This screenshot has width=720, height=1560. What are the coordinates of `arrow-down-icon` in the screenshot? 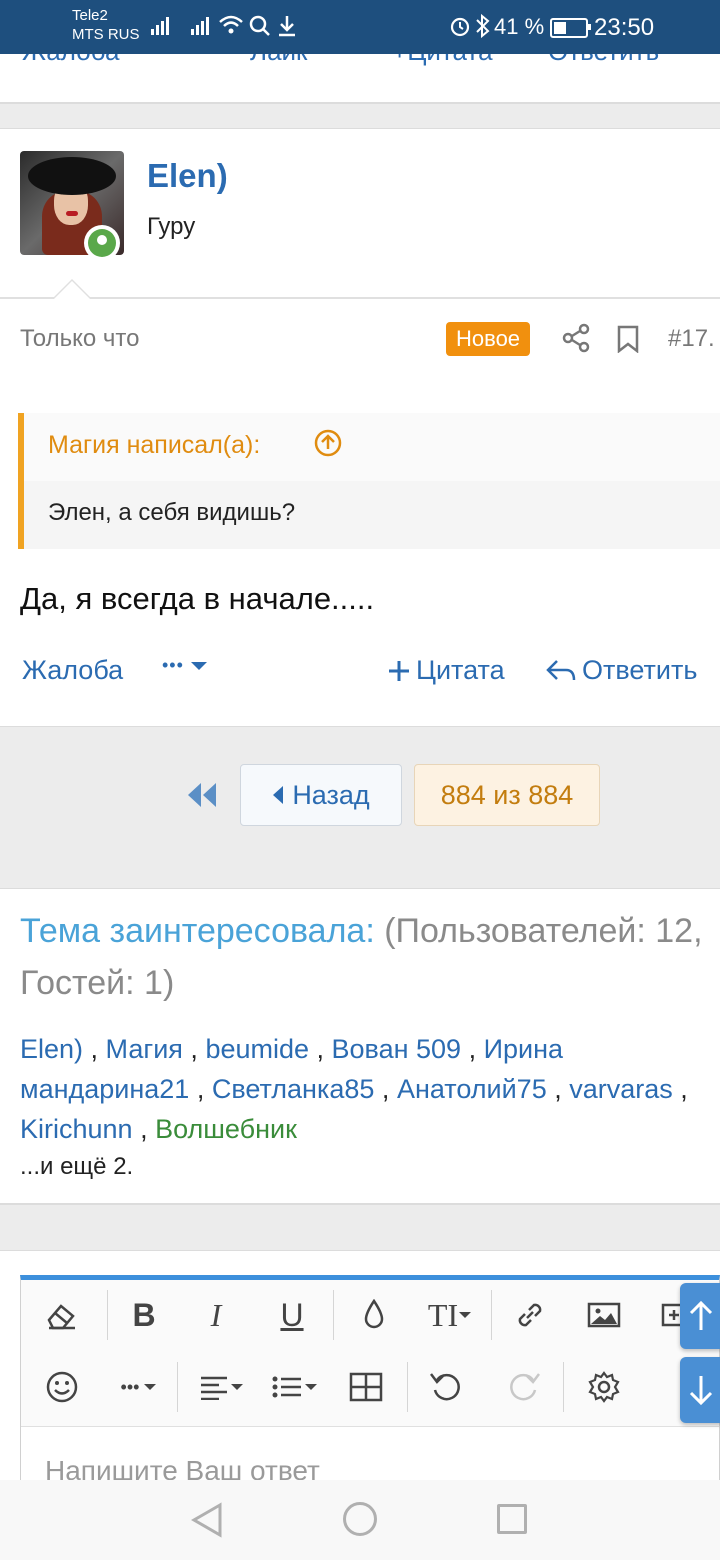 It's located at (701, 1391).